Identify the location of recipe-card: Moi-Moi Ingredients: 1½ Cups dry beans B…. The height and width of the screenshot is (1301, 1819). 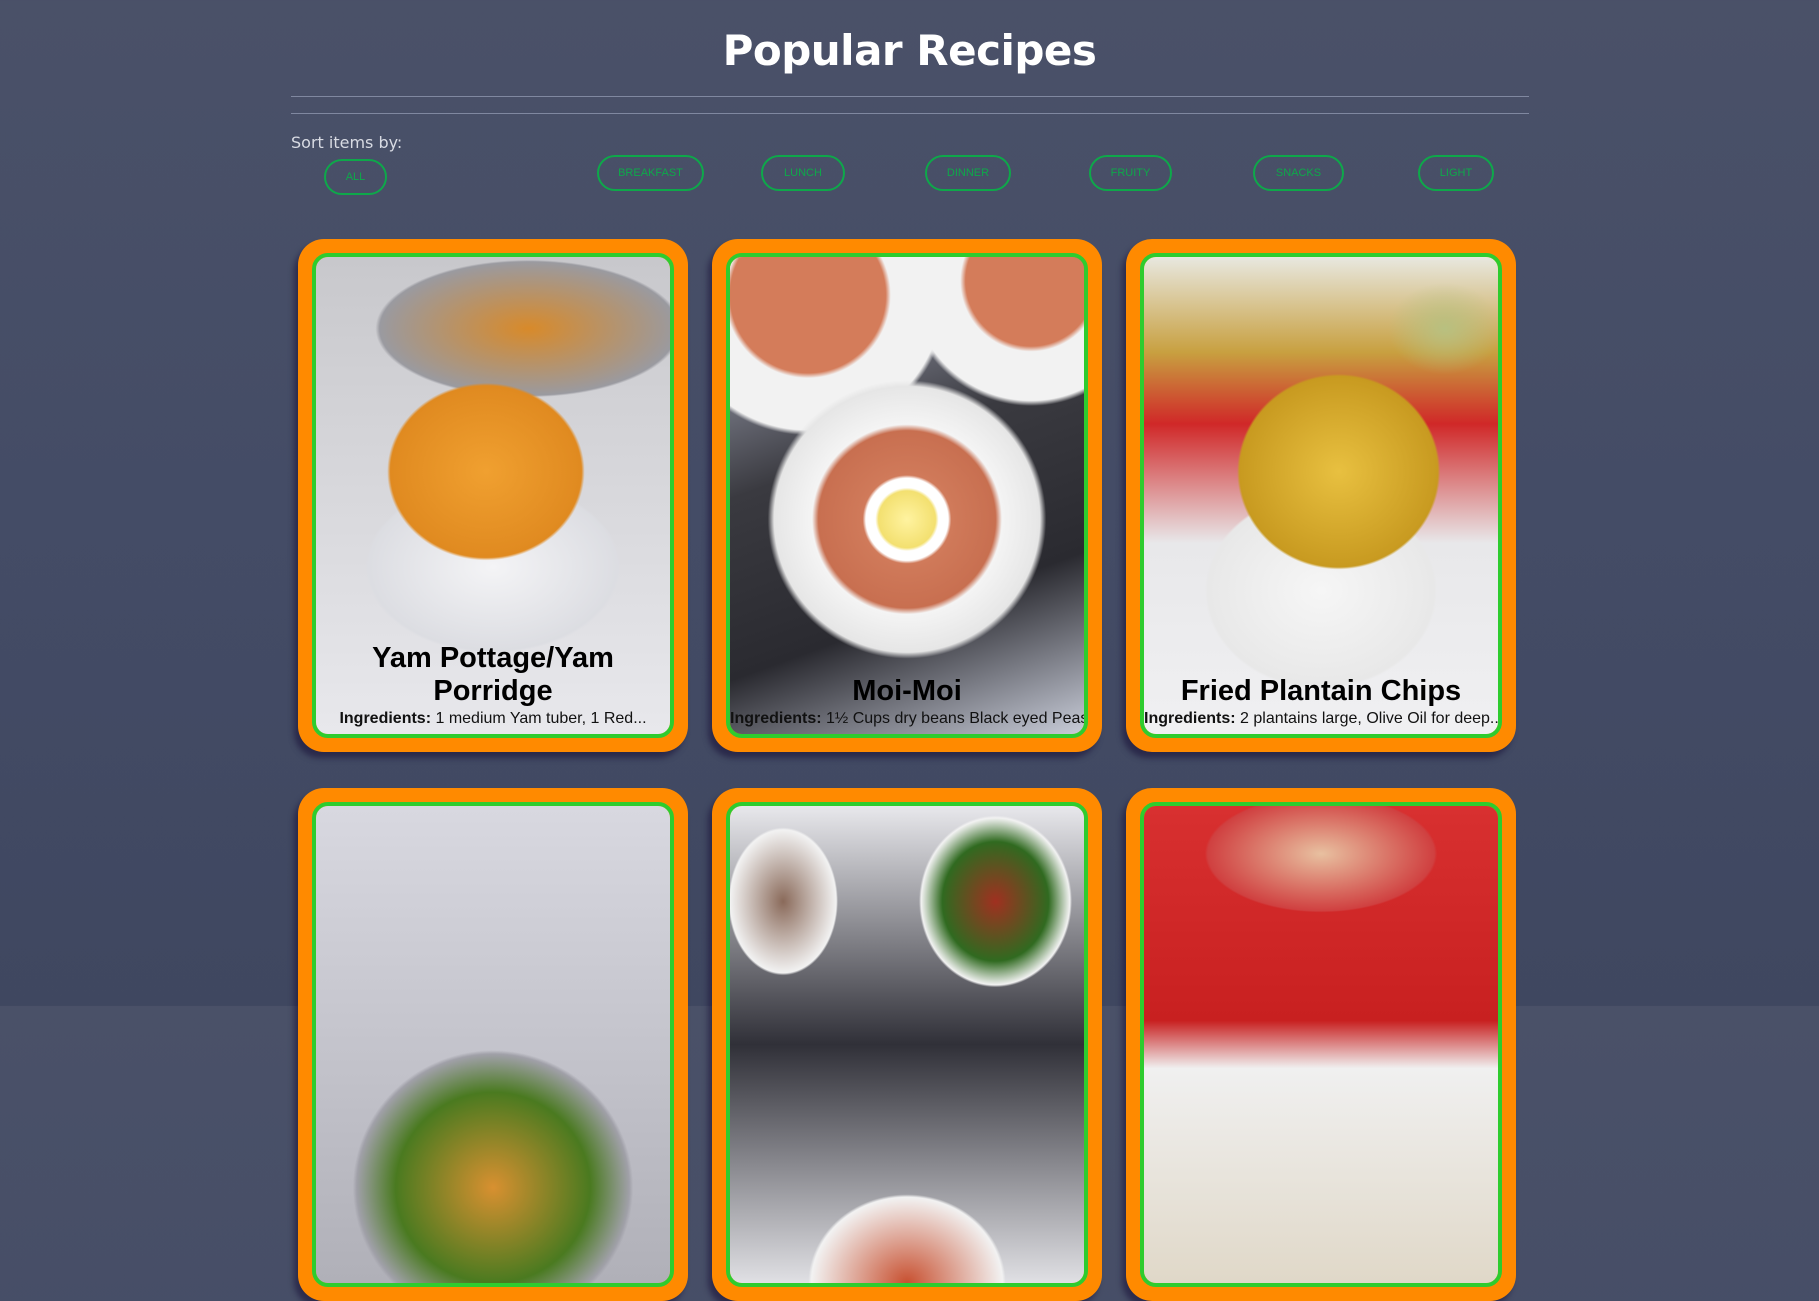
(907, 495).